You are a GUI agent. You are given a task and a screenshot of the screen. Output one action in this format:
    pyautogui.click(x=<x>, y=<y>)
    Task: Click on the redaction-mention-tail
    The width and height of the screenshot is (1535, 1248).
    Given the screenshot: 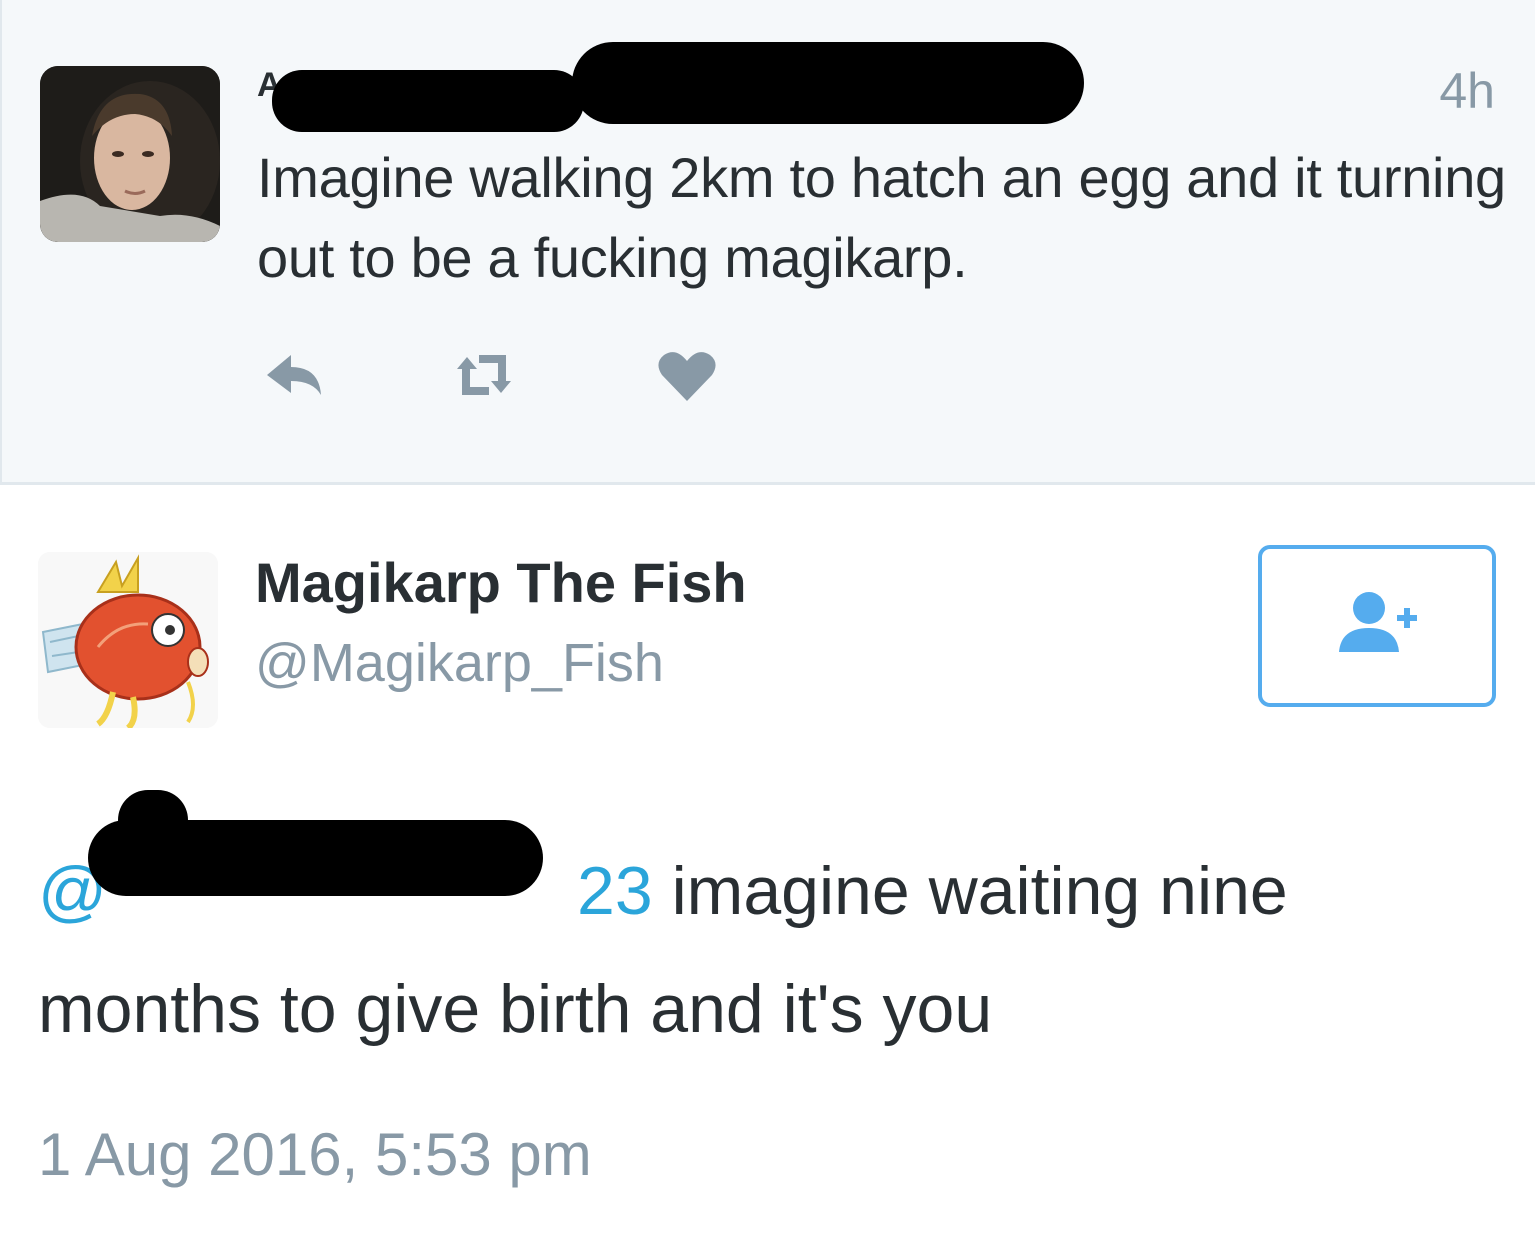 What is the action you would take?
    pyautogui.click(x=153, y=820)
    